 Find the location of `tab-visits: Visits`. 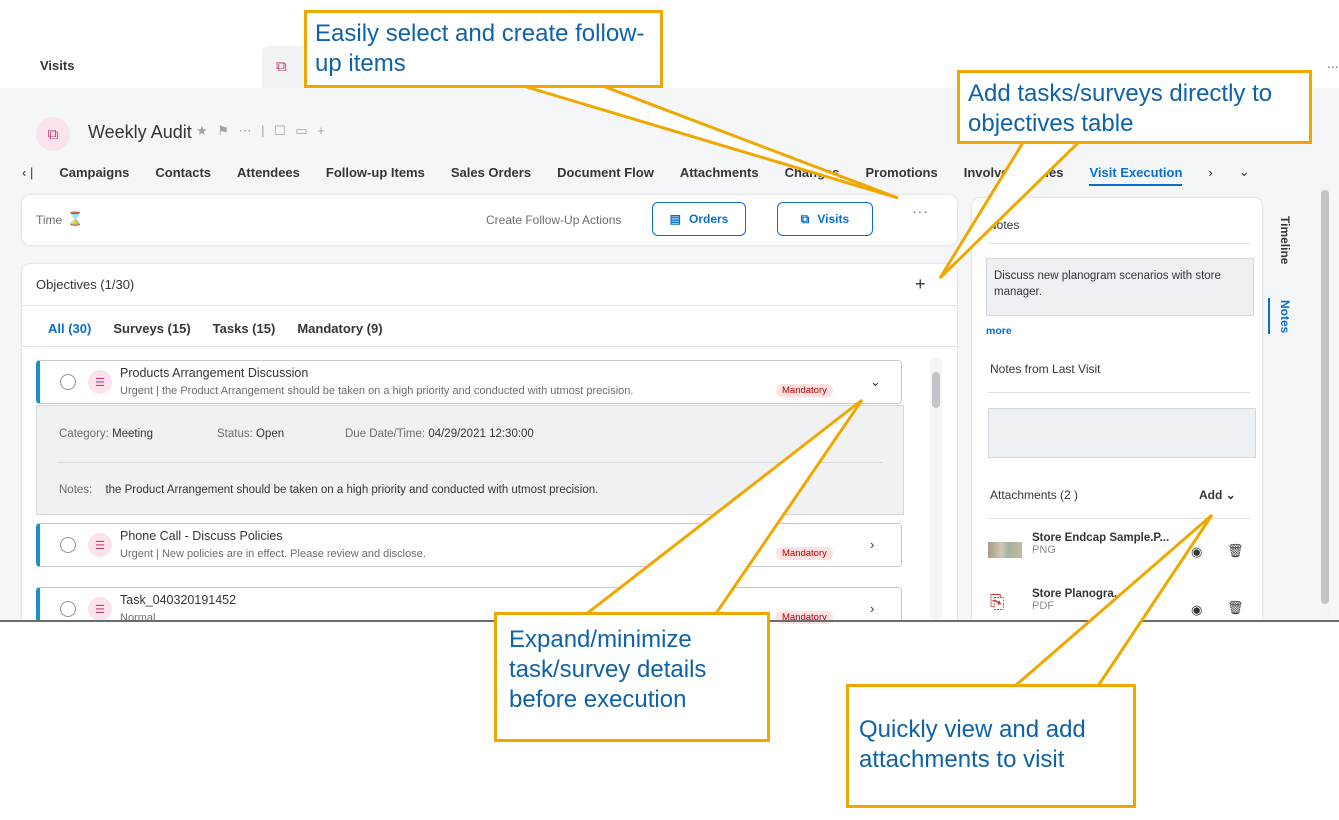

tab-visits: Visits is located at coordinates (57, 65).